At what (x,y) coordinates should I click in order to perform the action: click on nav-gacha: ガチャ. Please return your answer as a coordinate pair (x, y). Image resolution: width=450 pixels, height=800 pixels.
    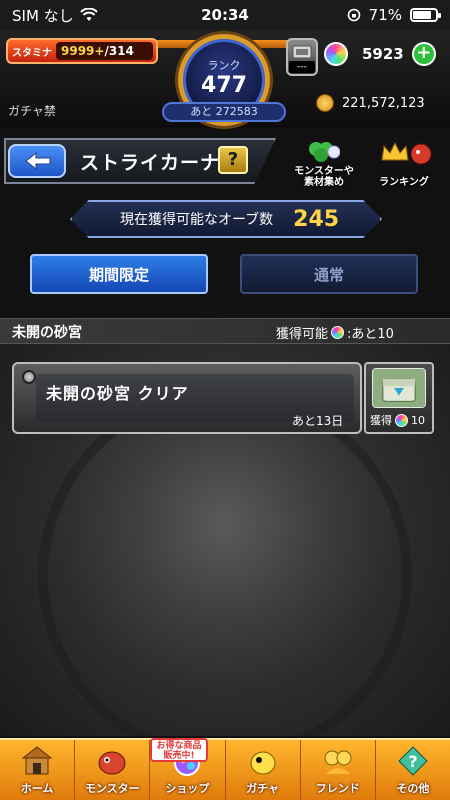
    Looking at the image, I should click on (263, 770).